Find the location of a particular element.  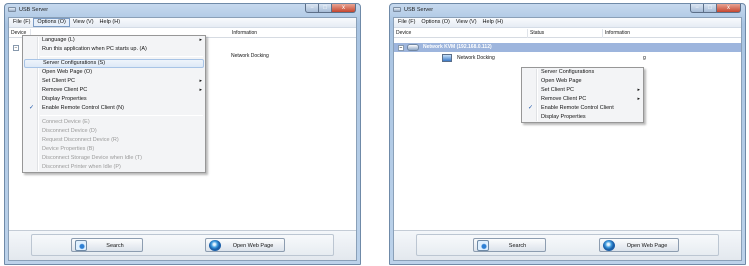

column-device: Device is located at coordinates (461, 33).